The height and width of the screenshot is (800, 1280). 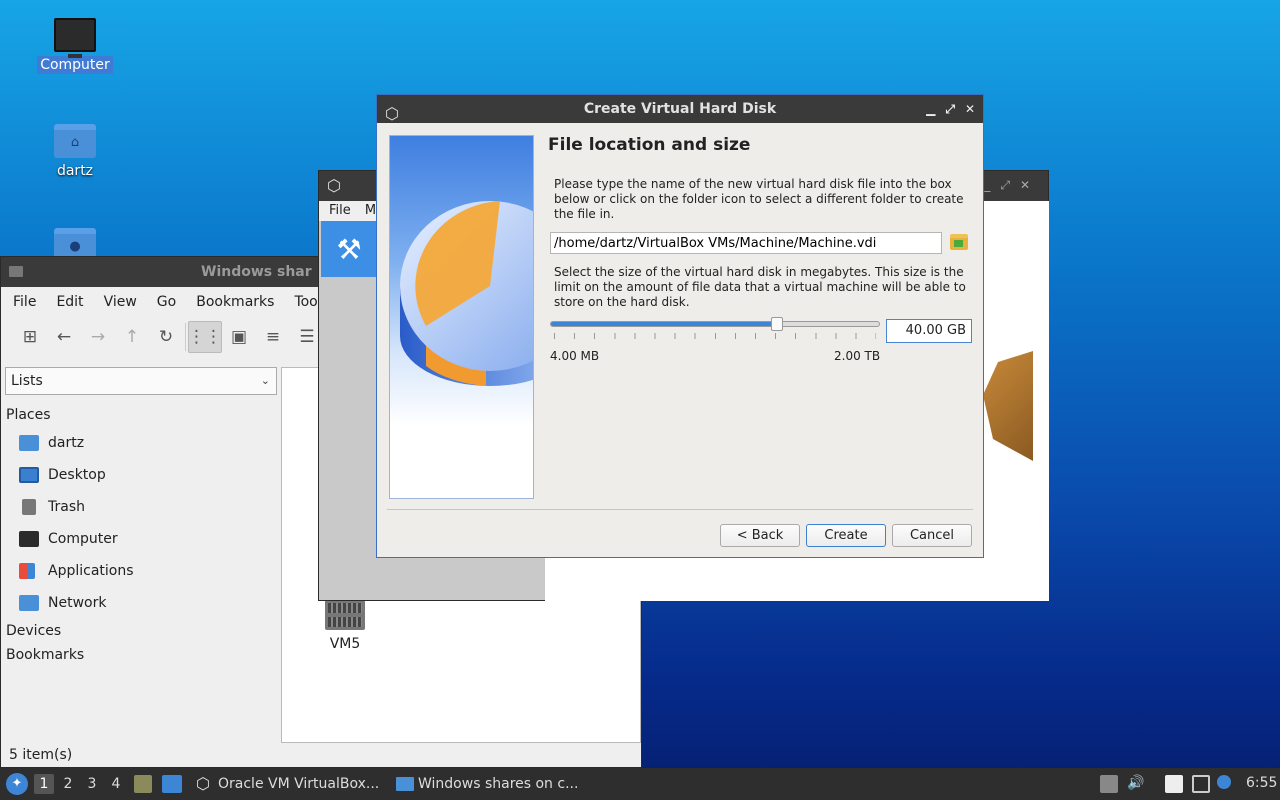 What do you see at coordinates (140, 603) in the screenshot?
I see `places-item-network: Network` at bounding box center [140, 603].